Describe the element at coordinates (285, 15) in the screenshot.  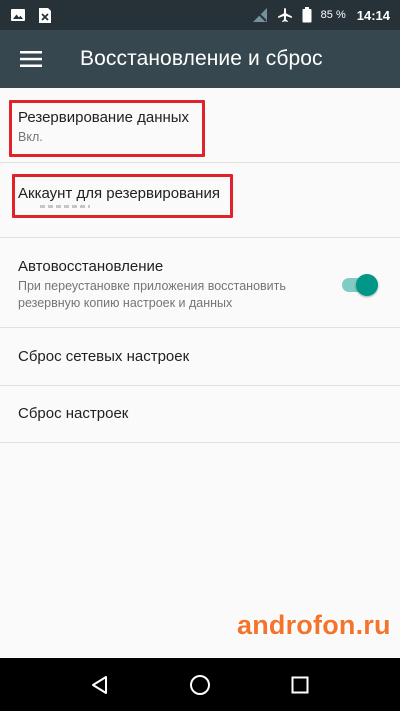
I see `airplane-icon` at that location.